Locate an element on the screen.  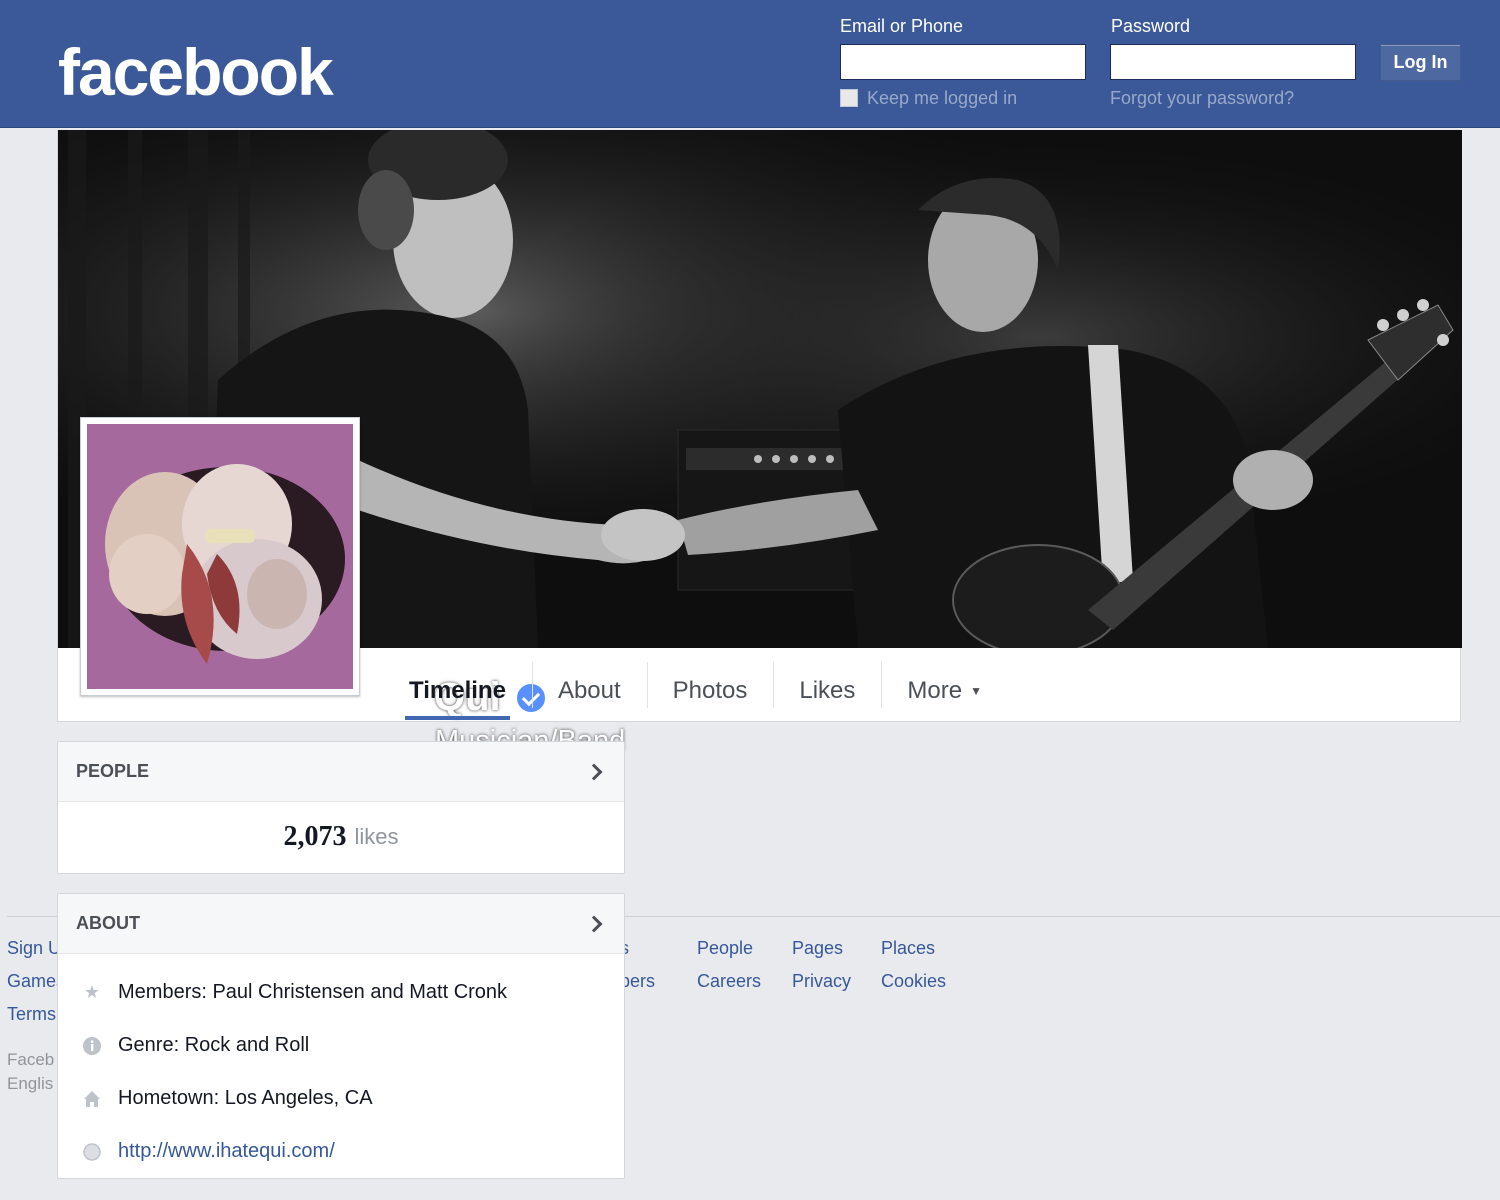
footer-language: Englis is located at coordinates (30, 1084).